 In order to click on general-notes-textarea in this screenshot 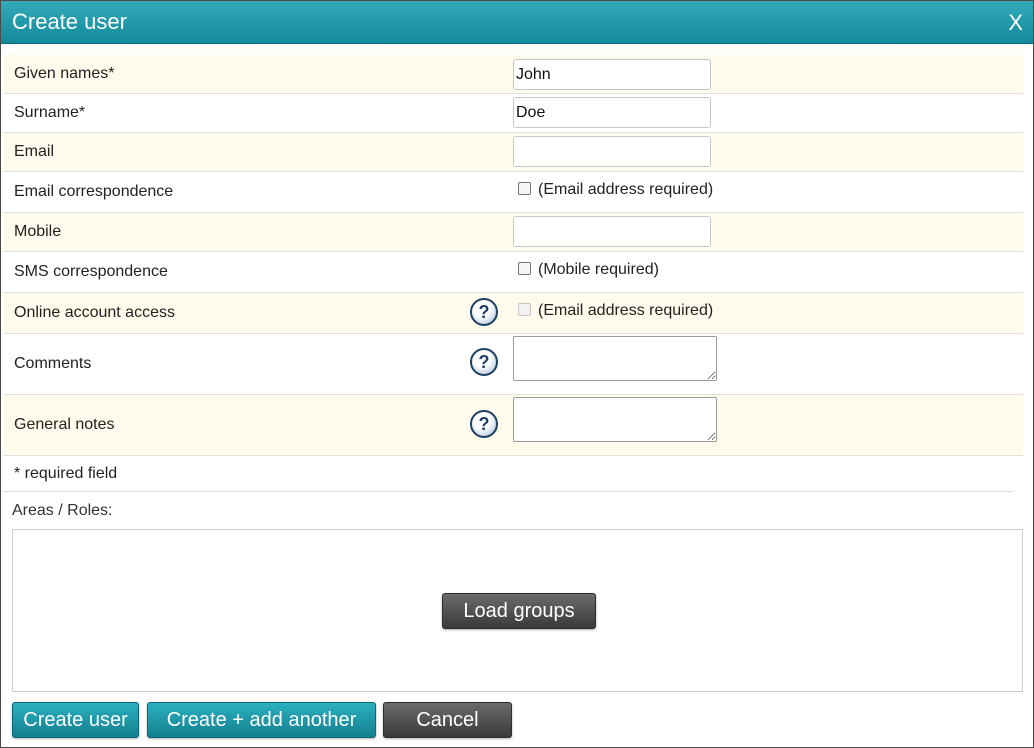, I will do `click(615, 419)`.